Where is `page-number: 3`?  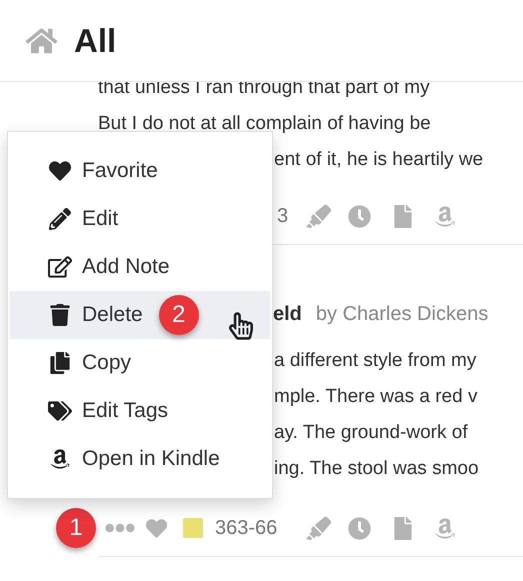
page-number: 3 is located at coordinates (283, 216).